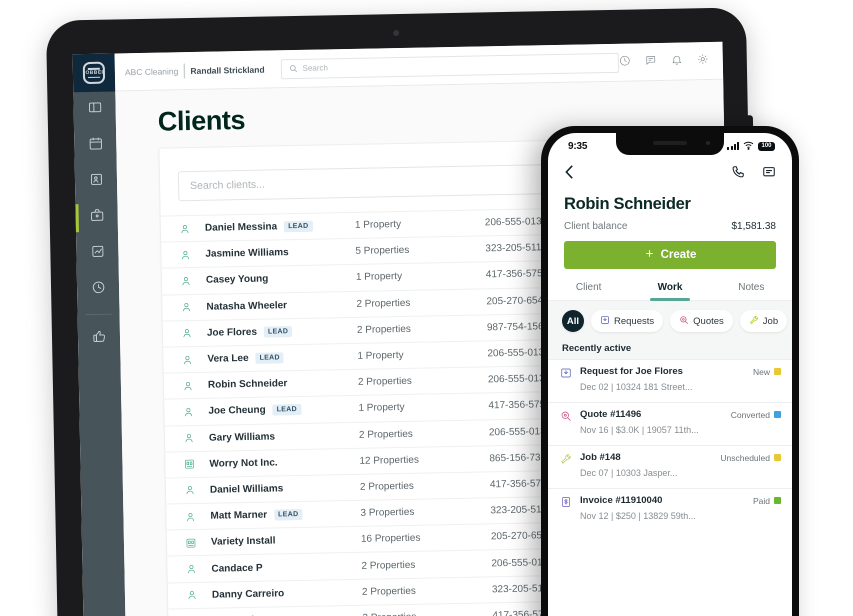 The width and height of the screenshot is (853, 616). I want to click on status-label: New, so click(761, 371).